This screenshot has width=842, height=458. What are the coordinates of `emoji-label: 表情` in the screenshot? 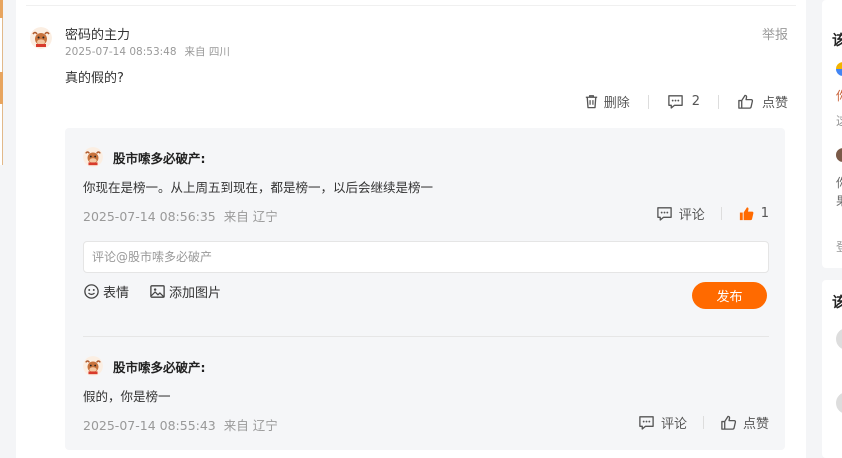 It's located at (116, 293).